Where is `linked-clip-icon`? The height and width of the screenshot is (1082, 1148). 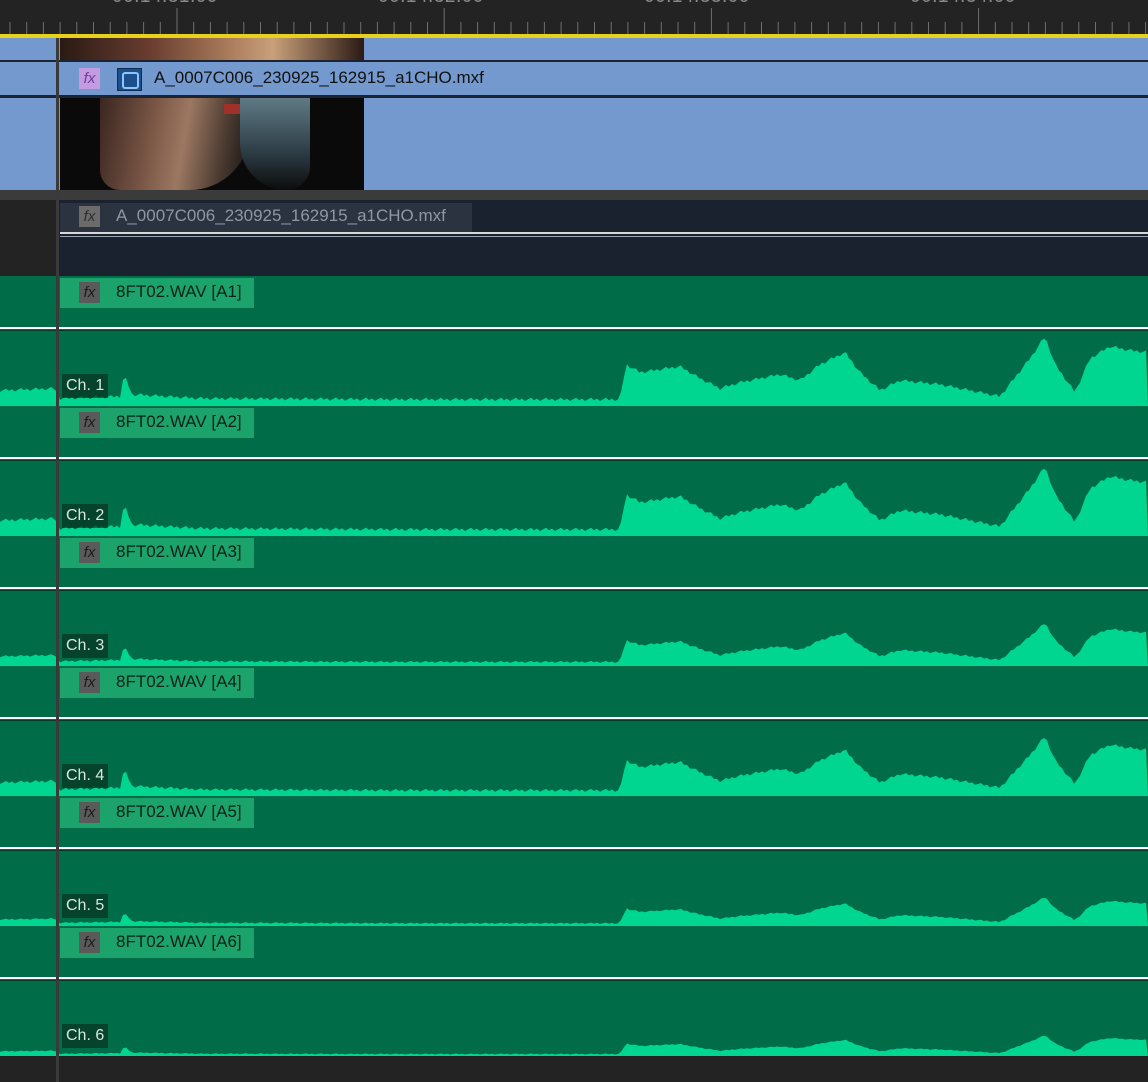 linked-clip-icon is located at coordinates (129, 79).